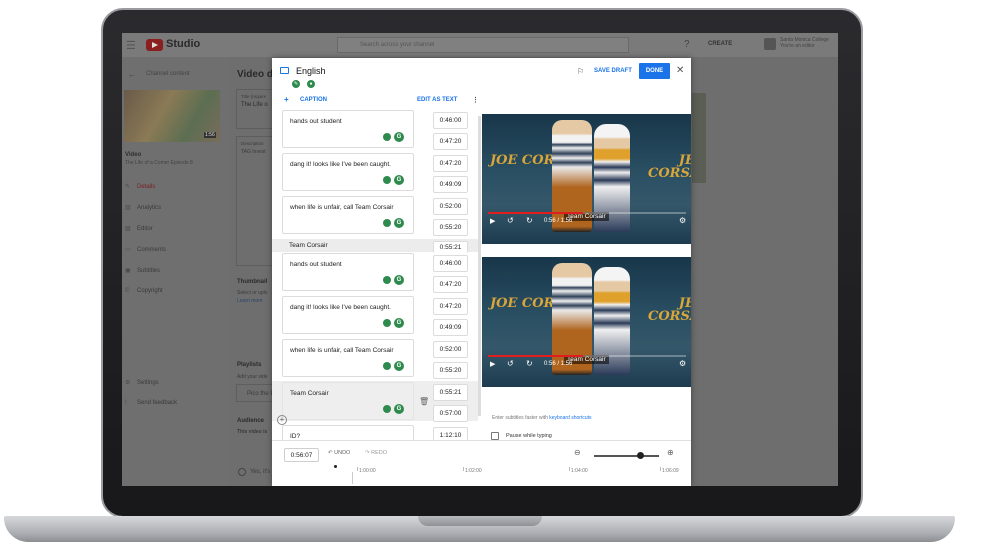 The height and width of the screenshot is (552, 1000). Describe the element at coordinates (175, 207) in the screenshot. I see `sidebar-item-analytics: ▥ Analytics` at that location.